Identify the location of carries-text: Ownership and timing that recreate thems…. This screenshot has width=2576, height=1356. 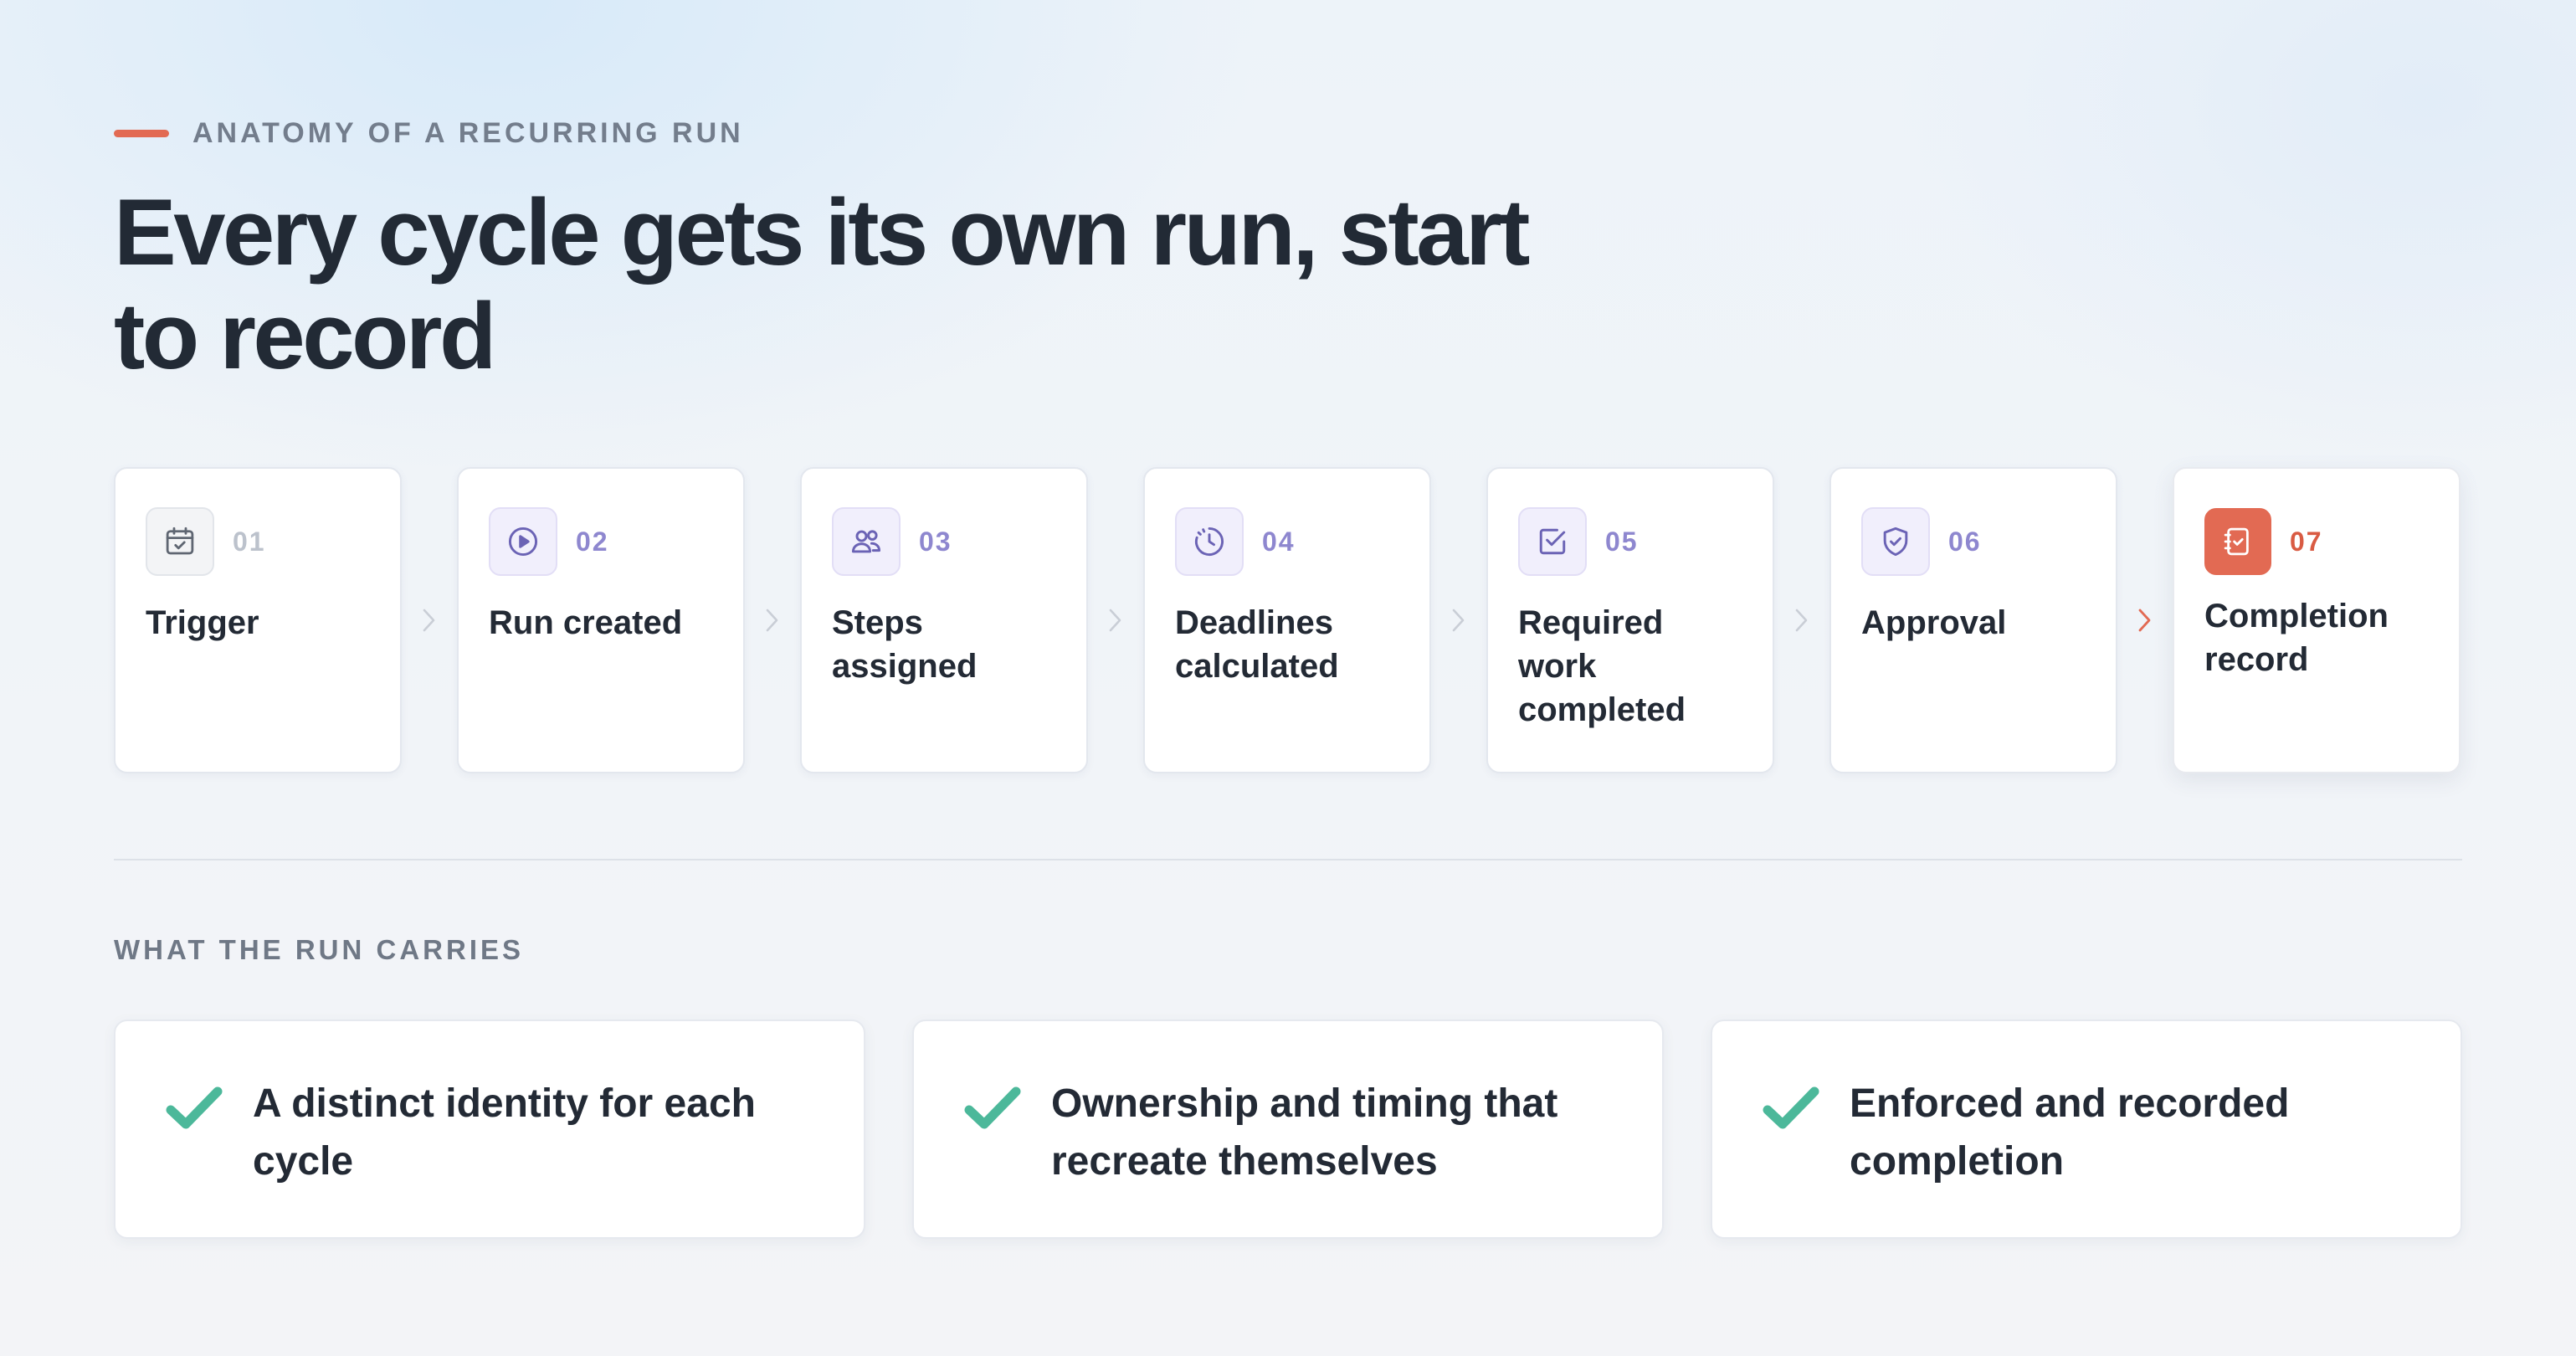
(1304, 1132).